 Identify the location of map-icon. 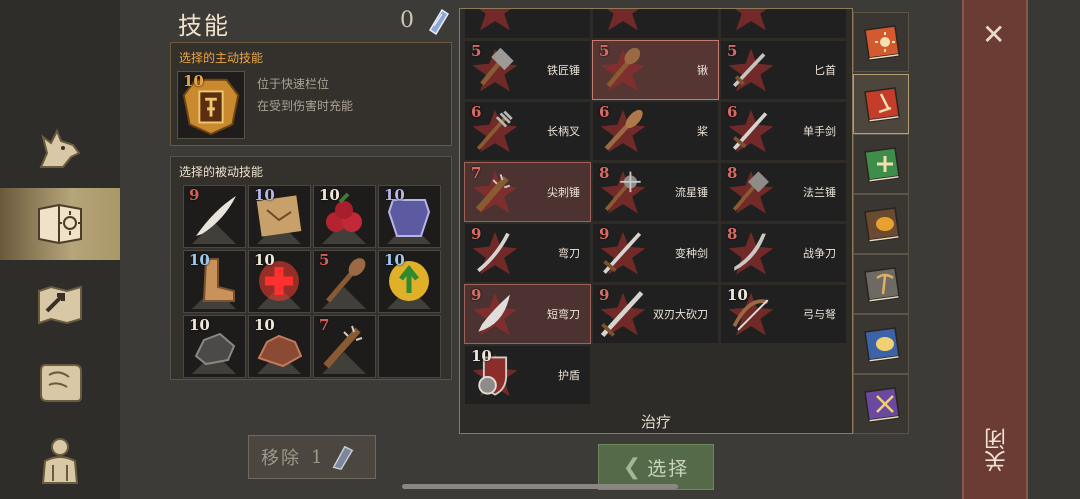
(60, 305).